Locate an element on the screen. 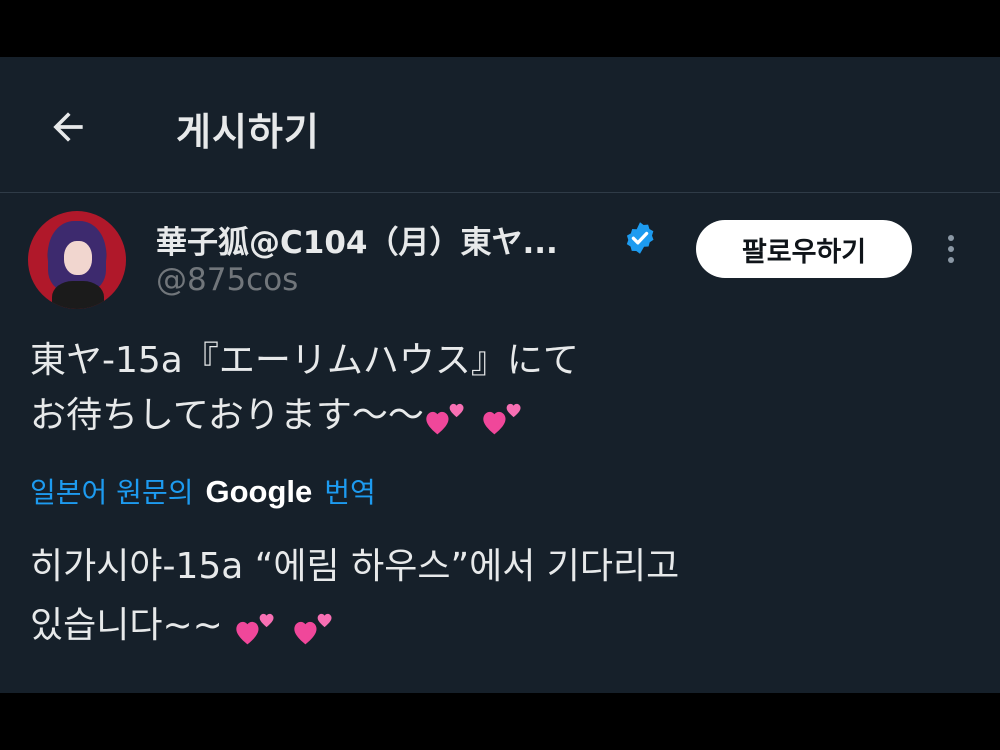 This screenshot has width=1000, height=750. translation-suffix: 번역 is located at coordinates (350, 491).